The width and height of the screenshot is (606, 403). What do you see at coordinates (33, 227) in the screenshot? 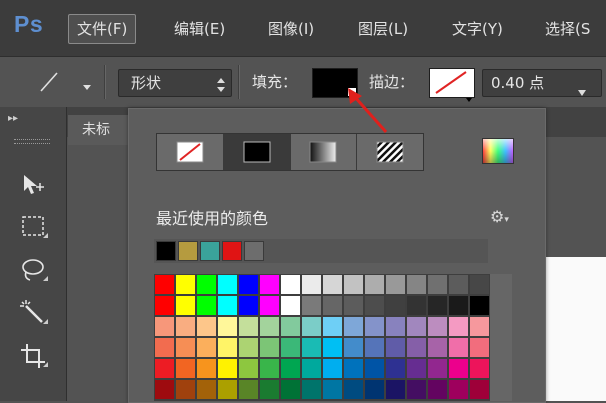
I see `marquee-tool-icon` at bounding box center [33, 227].